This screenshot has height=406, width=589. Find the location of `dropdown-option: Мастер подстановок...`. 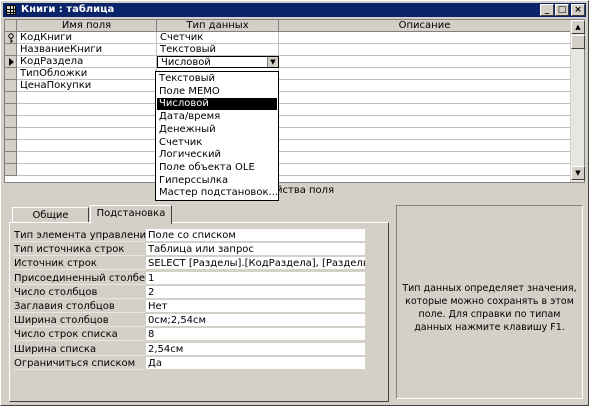

dropdown-option: Мастер подстановок... is located at coordinates (217, 193).